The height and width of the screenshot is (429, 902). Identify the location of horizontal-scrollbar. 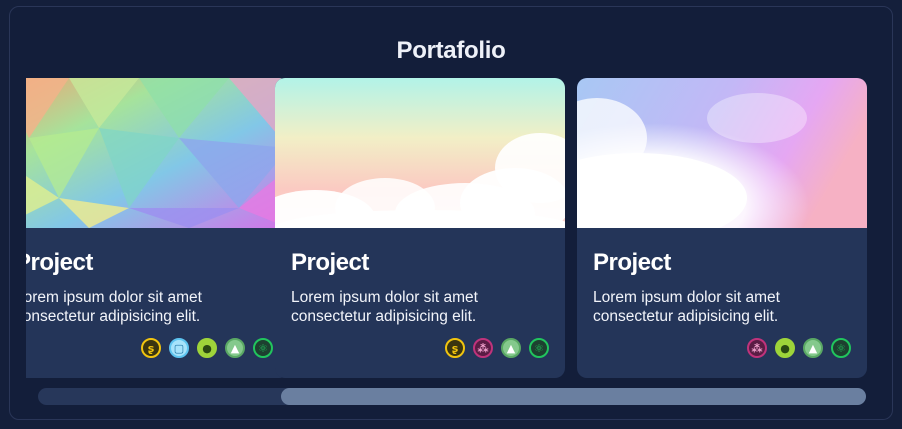
(452, 396).